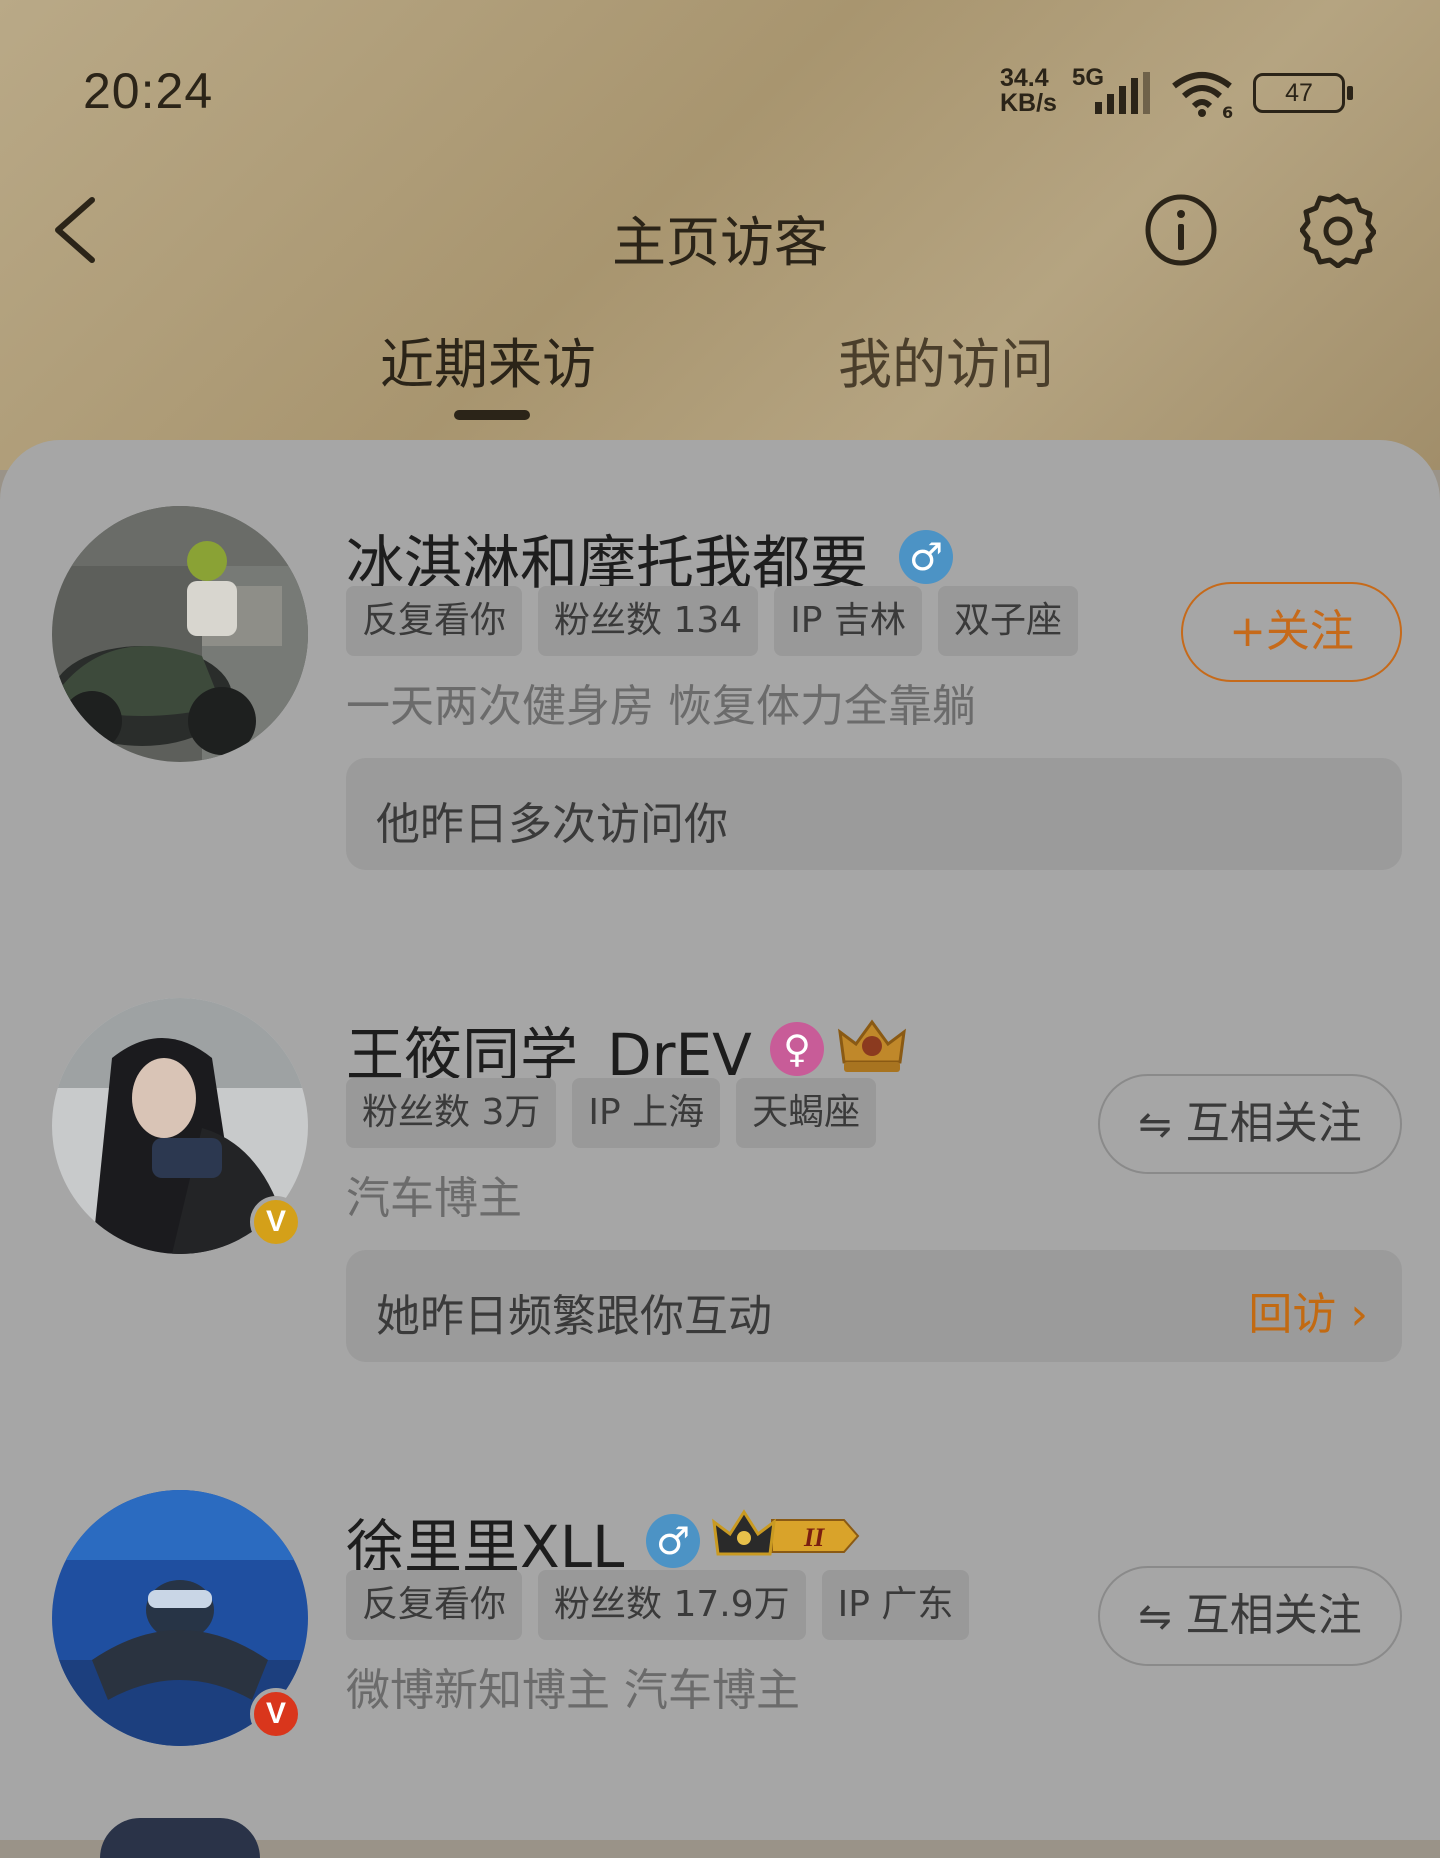 This screenshot has width=1440, height=1858. I want to click on crown-badge-icon: II, so click(786, 1532).